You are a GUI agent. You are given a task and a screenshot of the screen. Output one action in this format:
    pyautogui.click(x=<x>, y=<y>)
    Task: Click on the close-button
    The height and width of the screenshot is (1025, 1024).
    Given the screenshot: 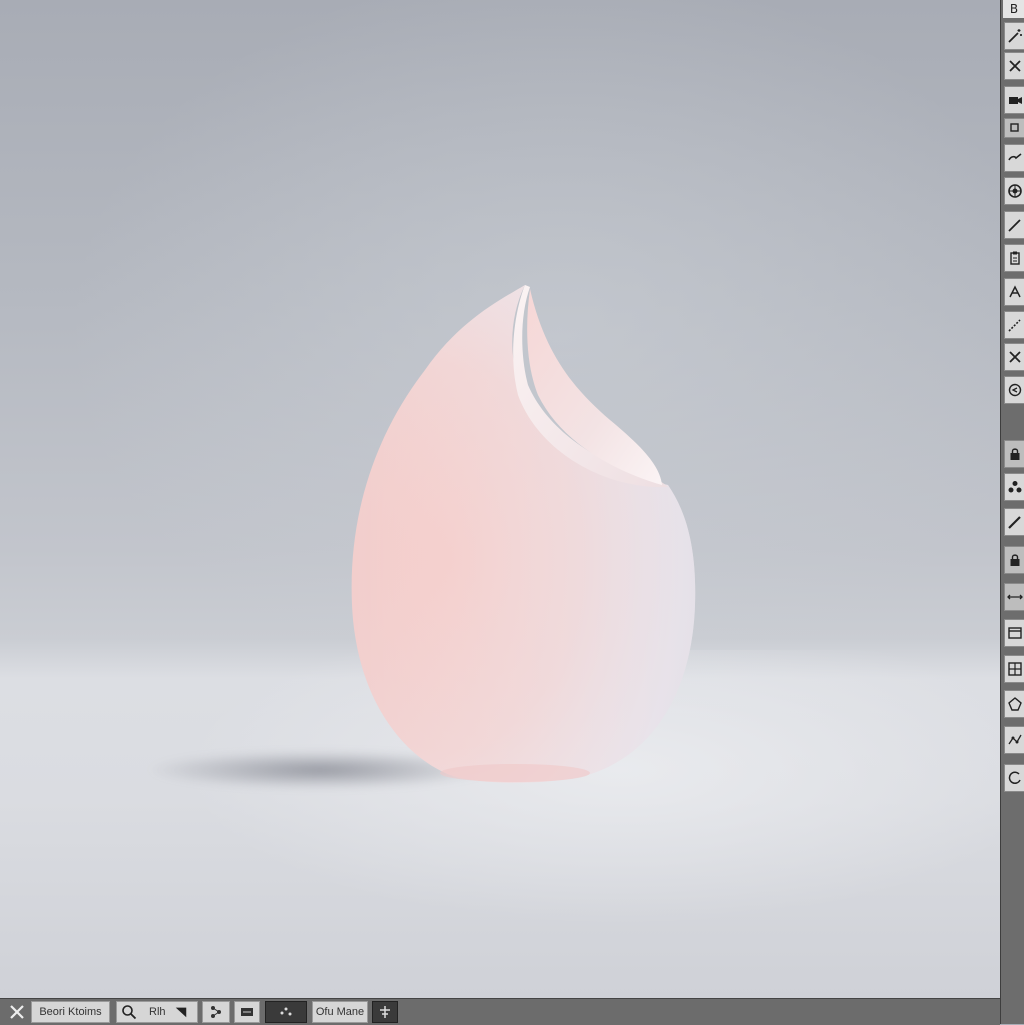 What is the action you would take?
    pyautogui.click(x=17, y=1012)
    